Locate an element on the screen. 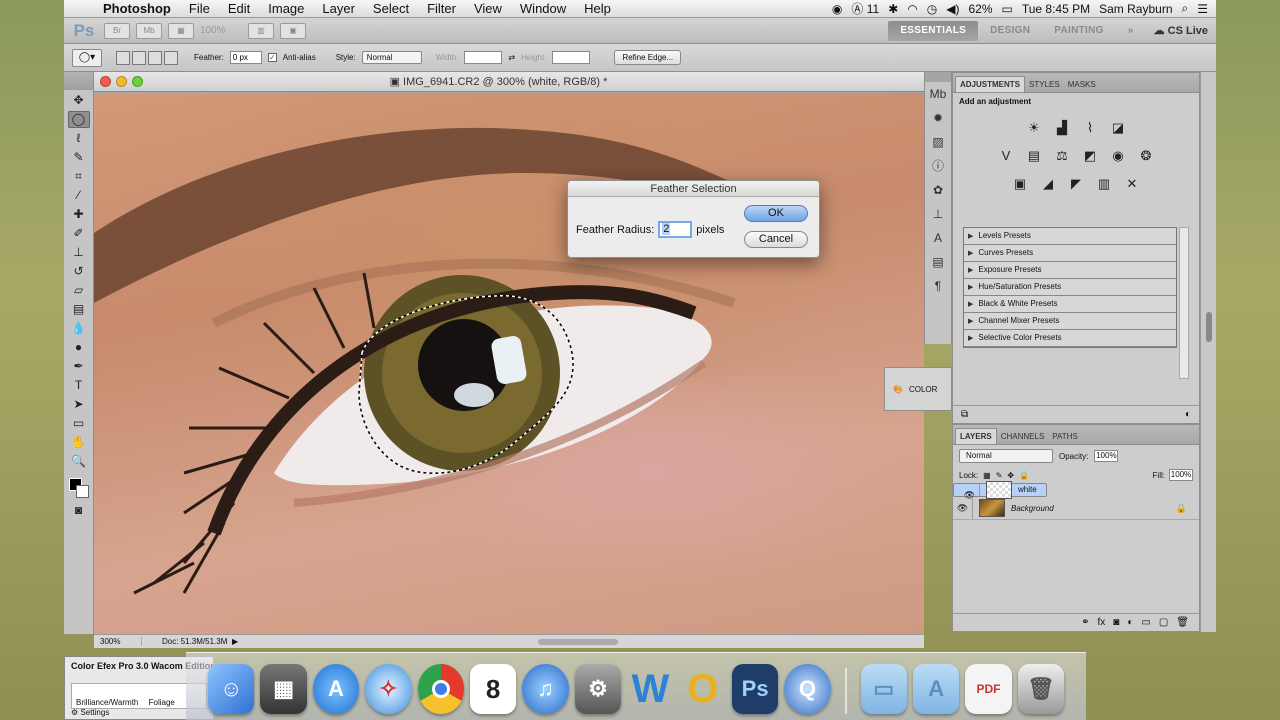 The width and height of the screenshot is (1280, 720). type-tool-icon: T is located at coordinates (79, 385).